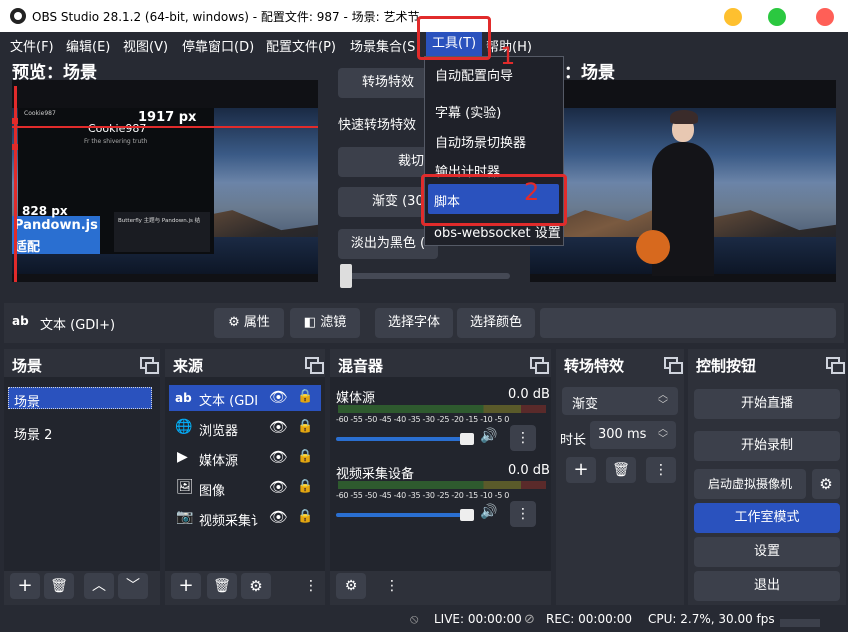  What do you see at coordinates (145, 45) in the screenshot?
I see `menu-view: 视图(V)` at bounding box center [145, 45].